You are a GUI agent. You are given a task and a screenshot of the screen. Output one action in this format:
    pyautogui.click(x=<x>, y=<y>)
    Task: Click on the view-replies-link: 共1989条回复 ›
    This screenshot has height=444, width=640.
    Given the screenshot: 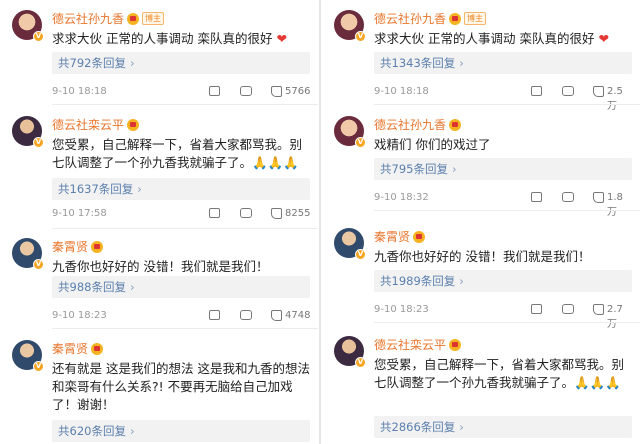 What is the action you would take?
    pyautogui.click(x=503, y=281)
    